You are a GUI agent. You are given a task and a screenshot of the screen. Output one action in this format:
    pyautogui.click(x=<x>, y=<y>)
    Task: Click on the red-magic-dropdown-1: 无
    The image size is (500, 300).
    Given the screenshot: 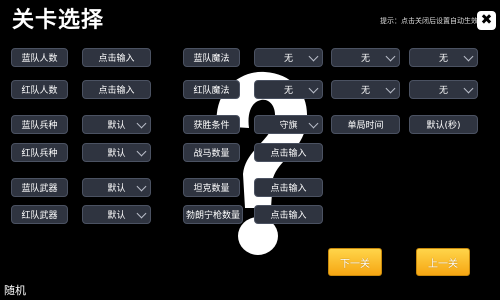 What is the action you would take?
    pyautogui.click(x=288, y=89)
    